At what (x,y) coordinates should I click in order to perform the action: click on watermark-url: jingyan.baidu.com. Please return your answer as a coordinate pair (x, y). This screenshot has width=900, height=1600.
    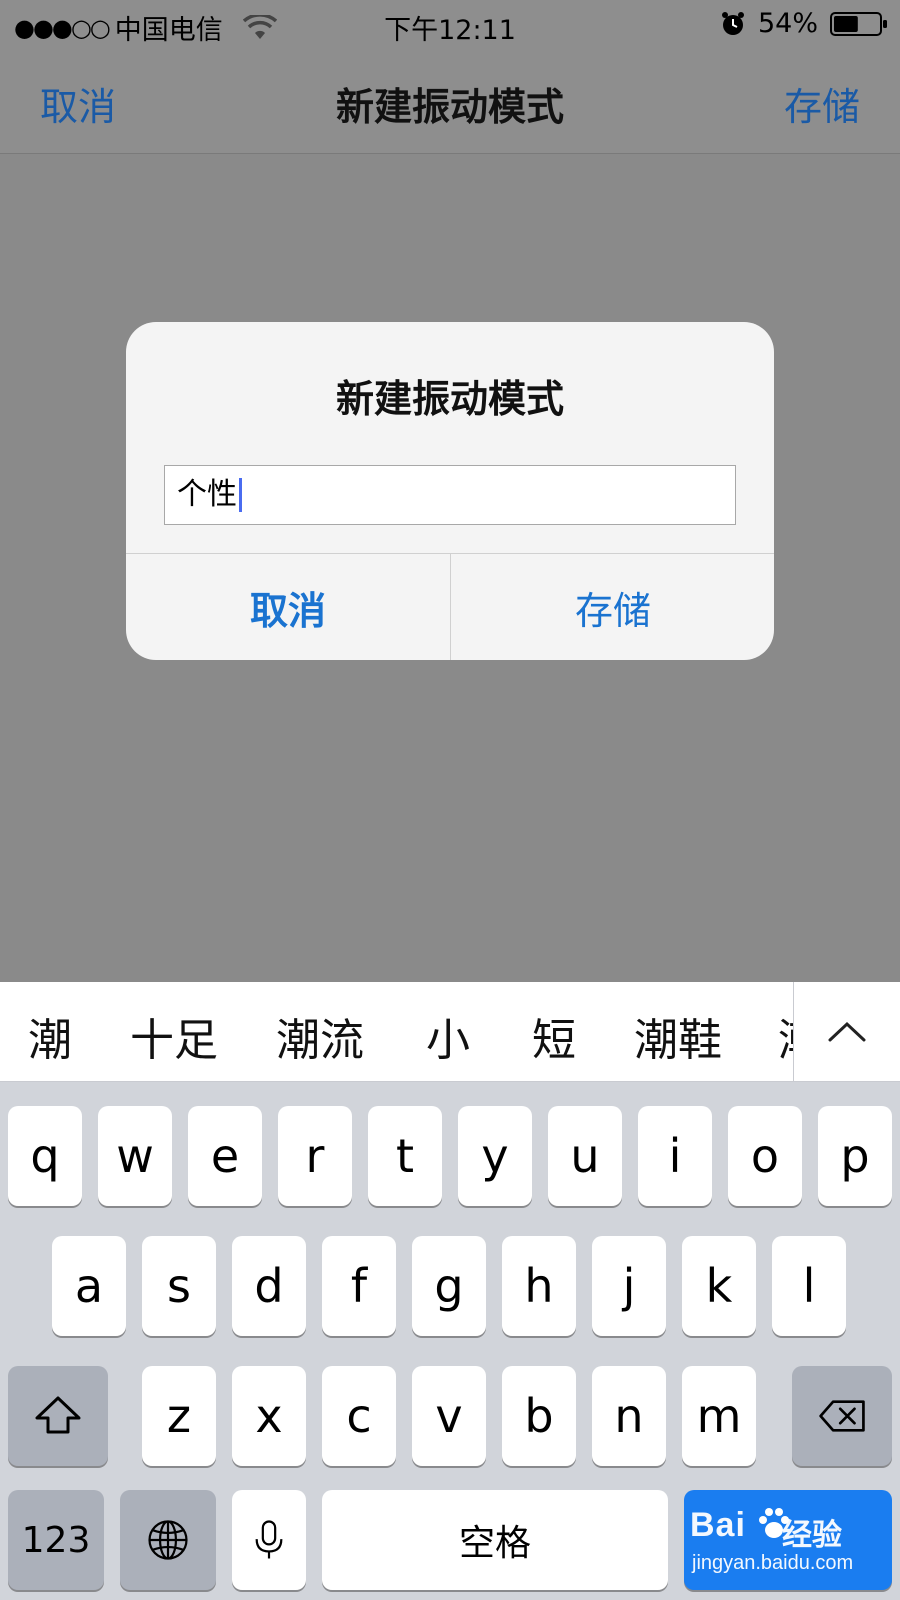
    Looking at the image, I should click on (773, 1563).